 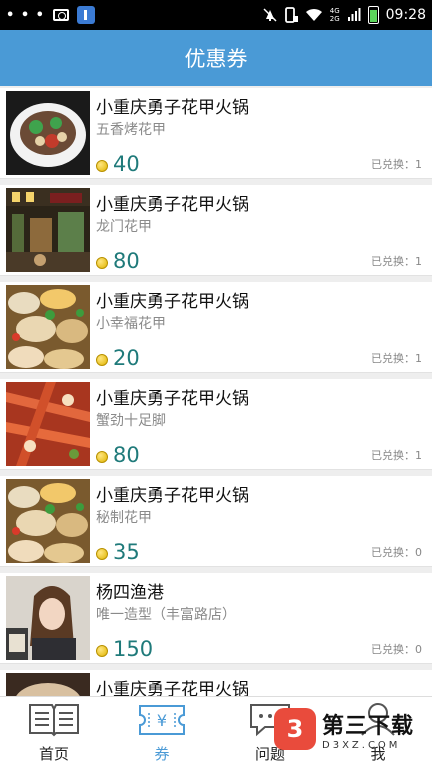 I want to click on notification-dots-icon: • • •, so click(x=25, y=15).